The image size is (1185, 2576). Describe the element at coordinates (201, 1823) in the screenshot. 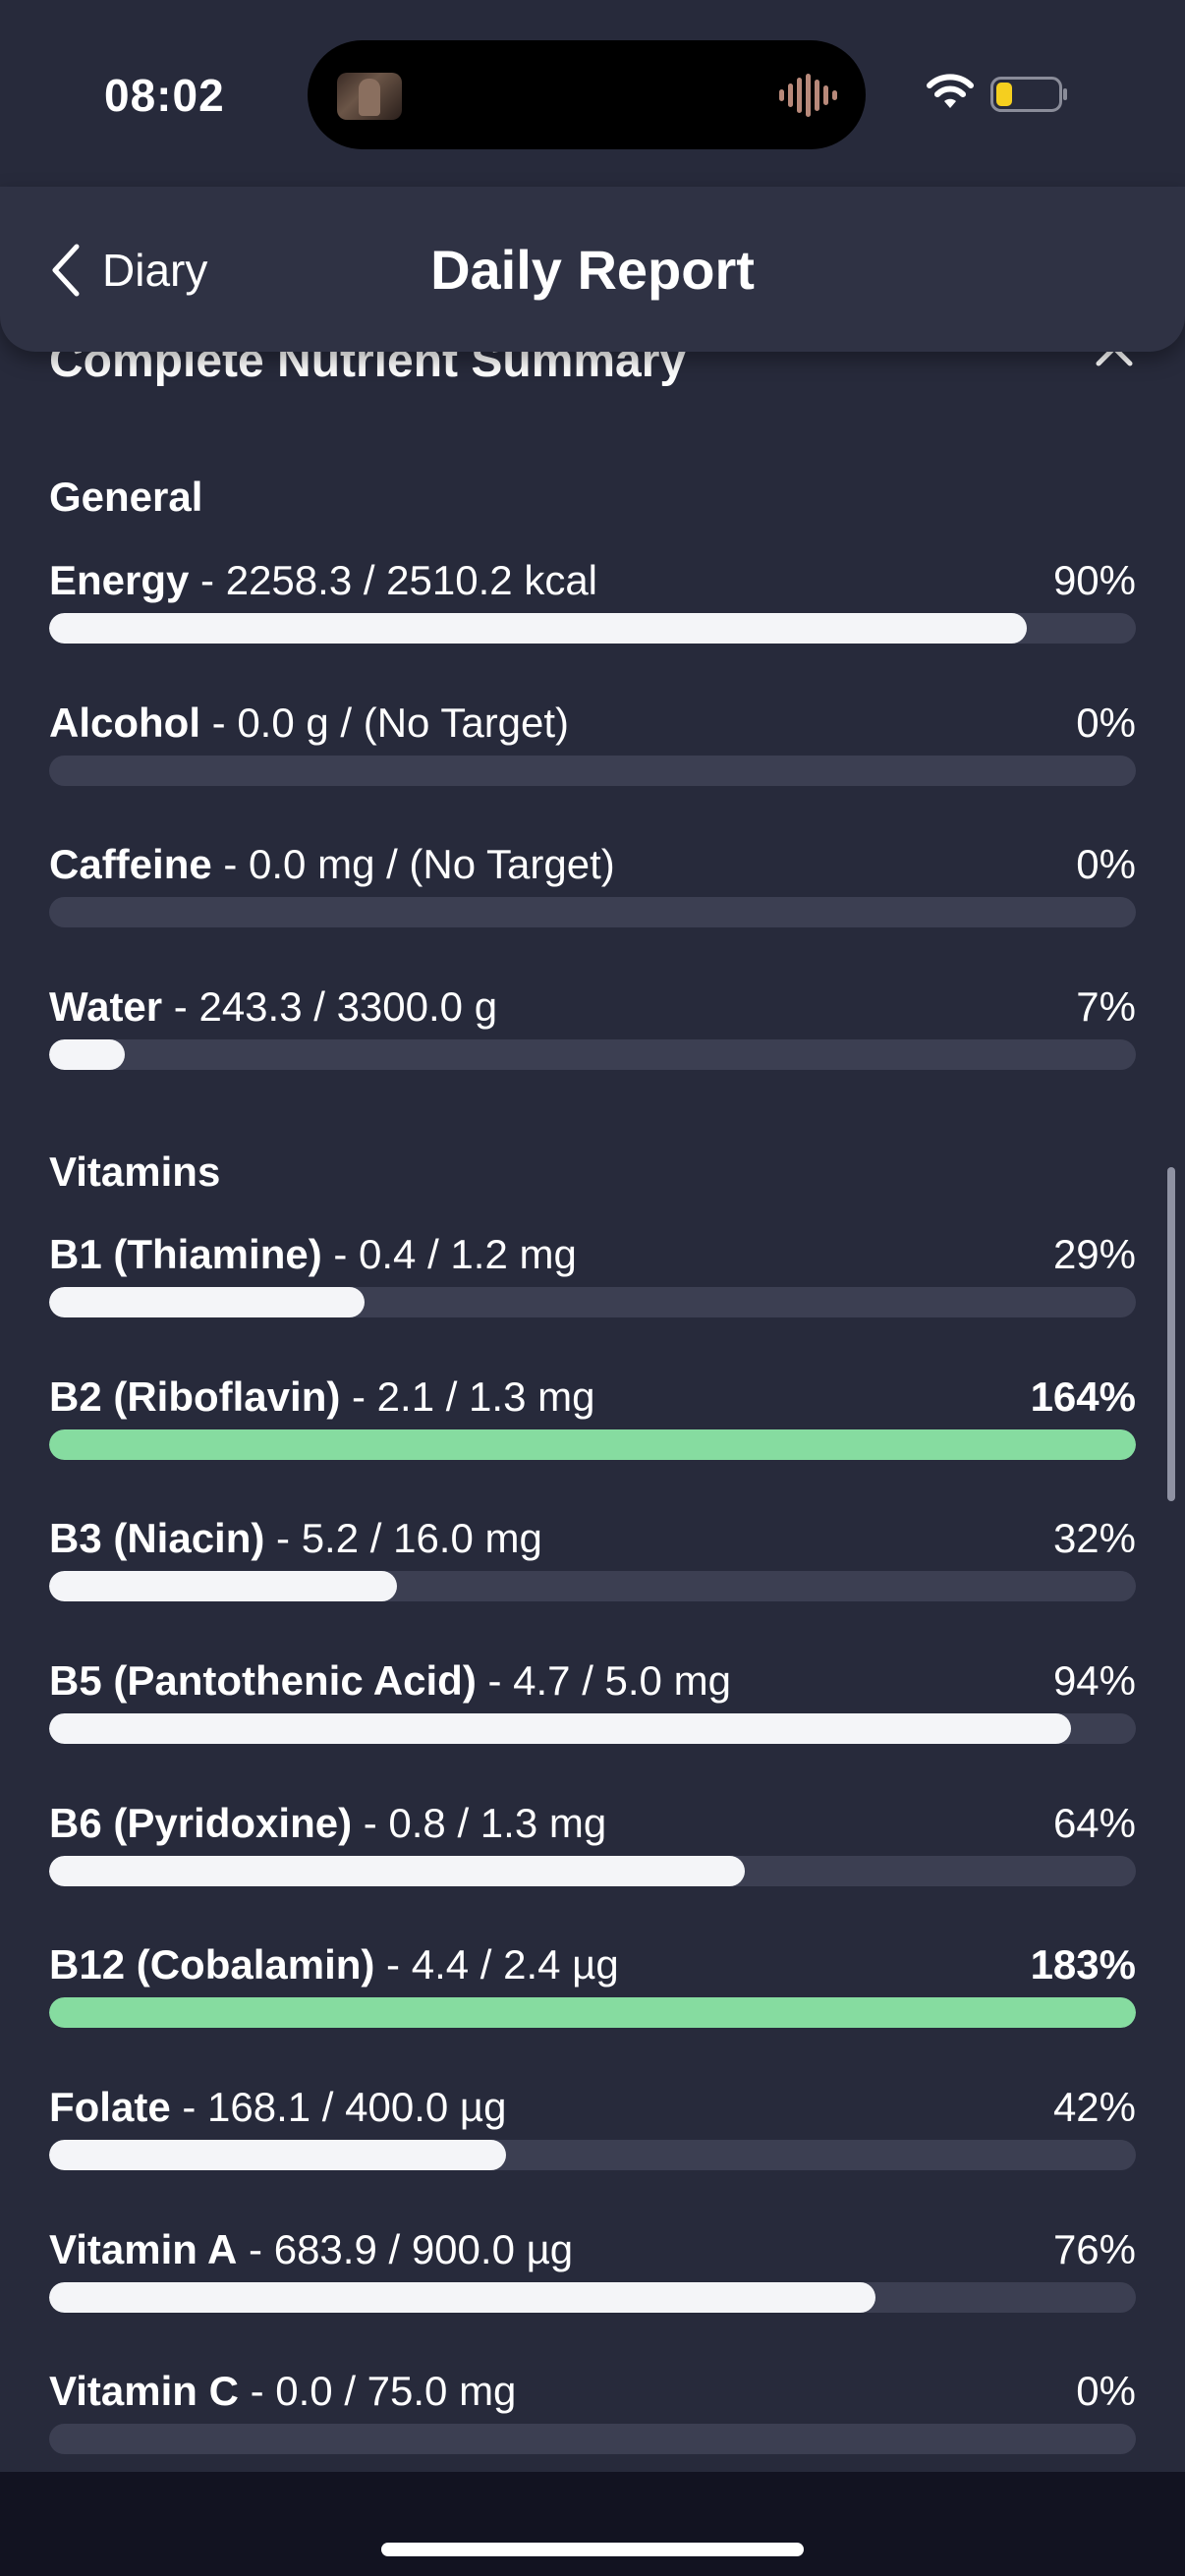

I see `nutrient-name: B6 (Pyridoxine)` at that location.